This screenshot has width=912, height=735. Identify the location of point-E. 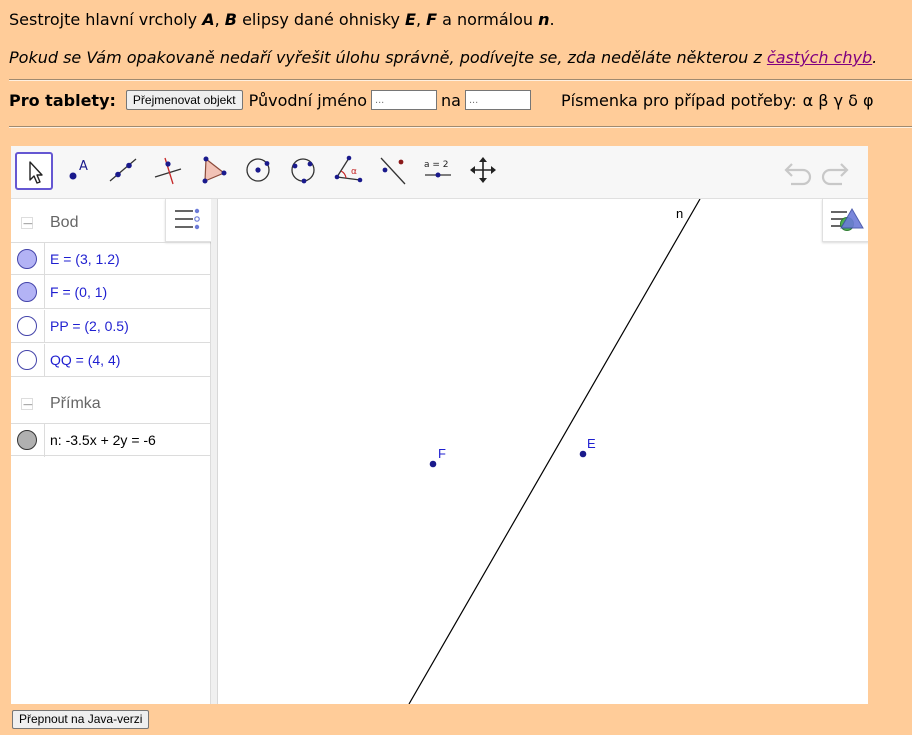
(583, 454).